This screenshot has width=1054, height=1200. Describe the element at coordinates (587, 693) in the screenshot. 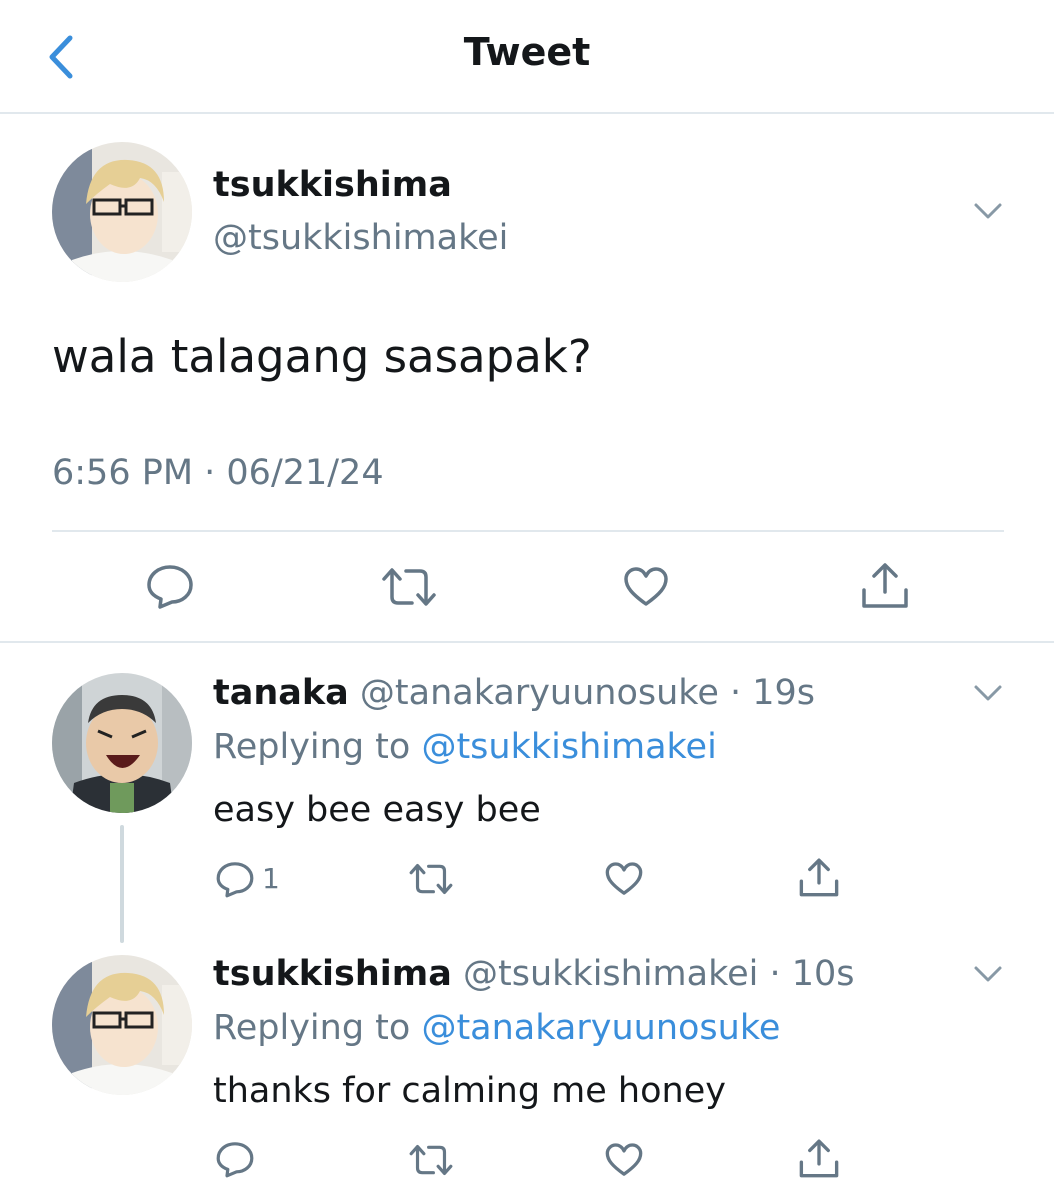

I see `reply-handle-time: @tanakaryuunosuke · 19s` at that location.